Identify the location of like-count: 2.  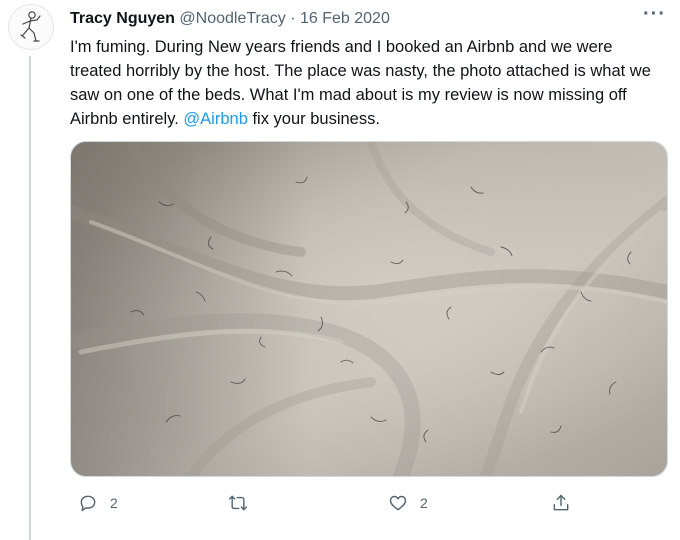
(424, 503).